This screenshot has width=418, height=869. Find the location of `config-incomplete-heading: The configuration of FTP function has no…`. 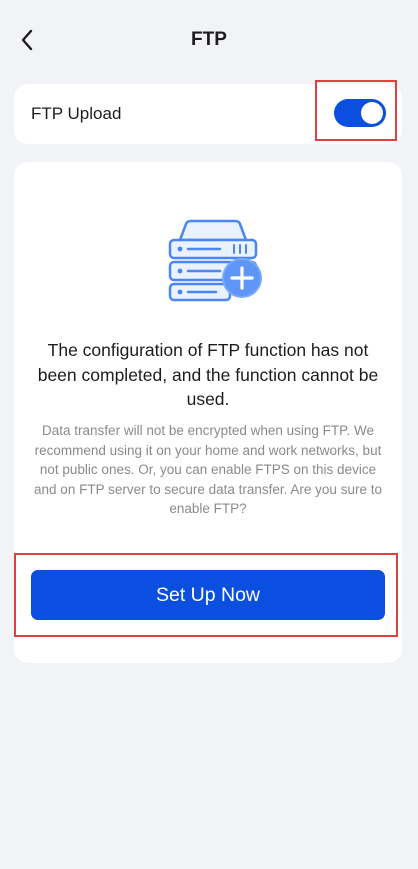

config-incomplete-heading: The configuration of FTP function has no… is located at coordinates (208, 374).